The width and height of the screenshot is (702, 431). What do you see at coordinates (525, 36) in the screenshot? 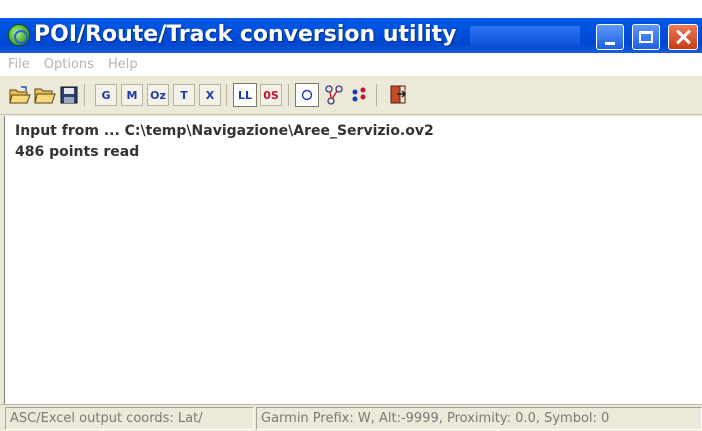
I see `title-bar-stripe` at bounding box center [525, 36].